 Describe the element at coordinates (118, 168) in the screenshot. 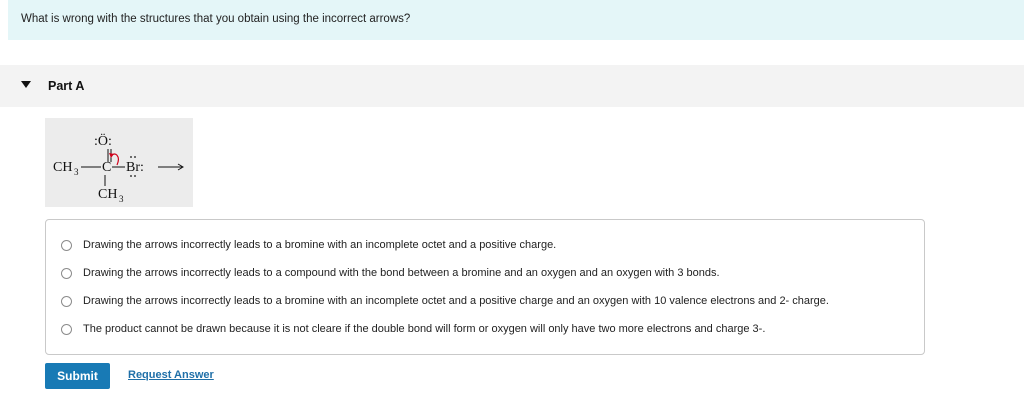

I see `molecule-drawing: :Ö: CH 3 C Br: CH 3` at that location.